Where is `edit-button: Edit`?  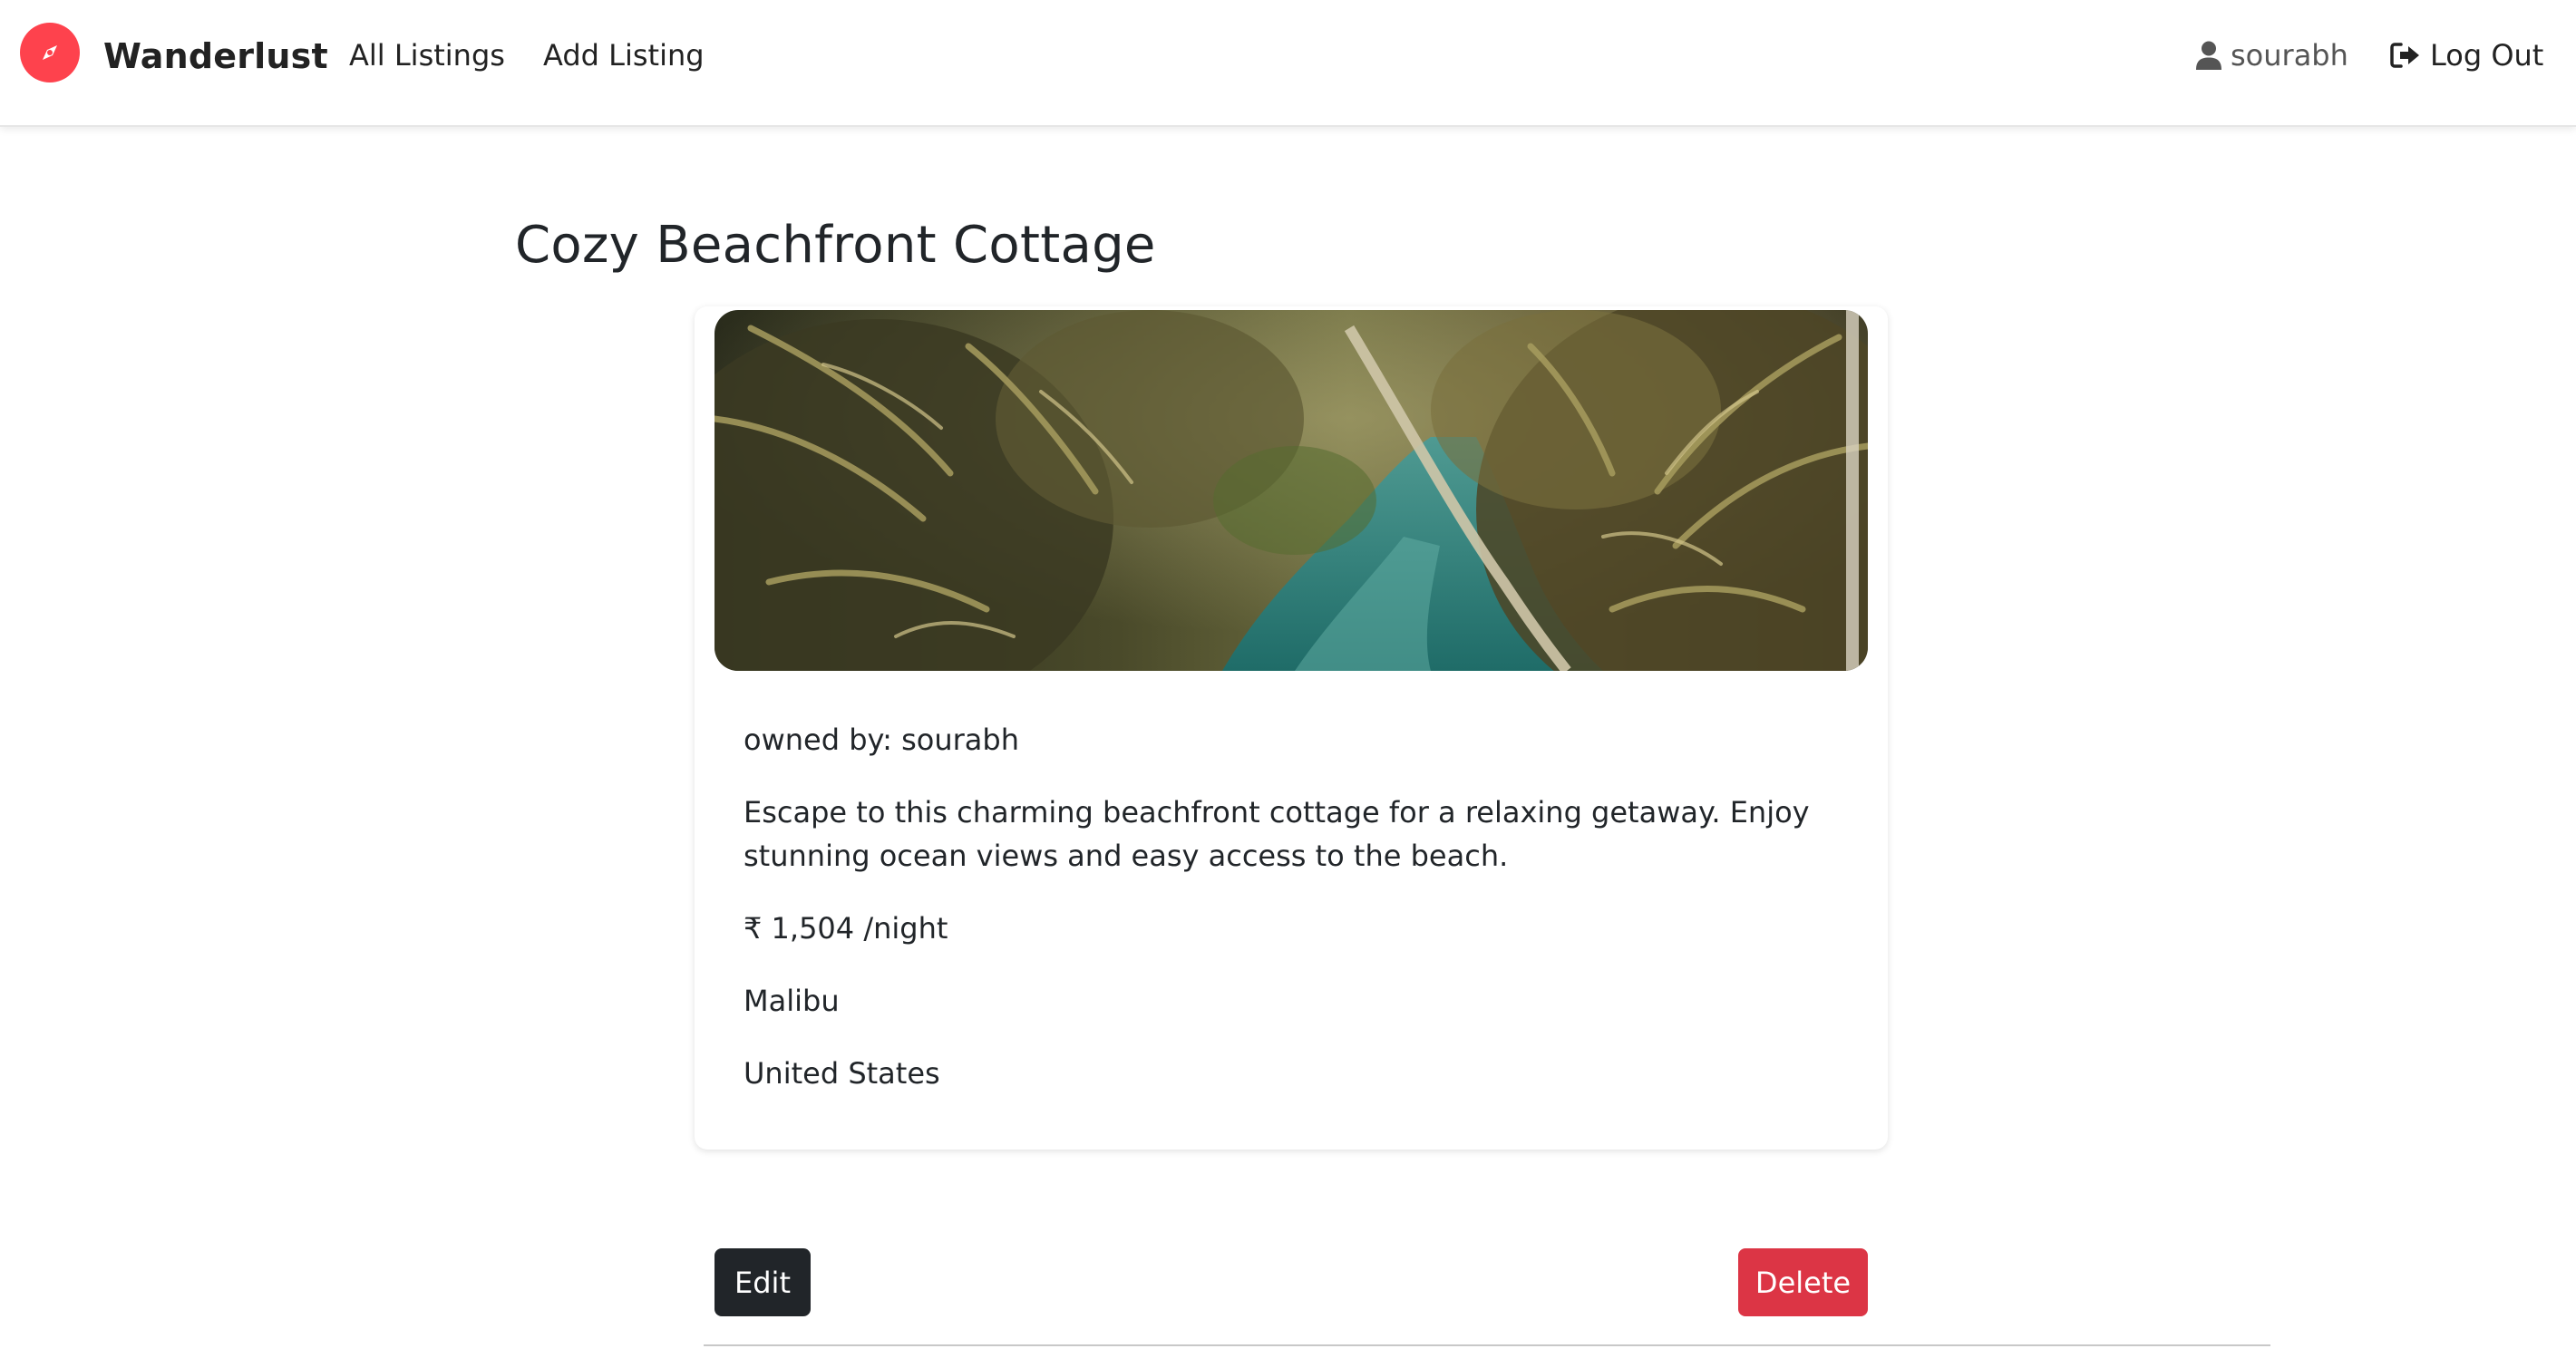
edit-button: Edit is located at coordinates (762, 1282).